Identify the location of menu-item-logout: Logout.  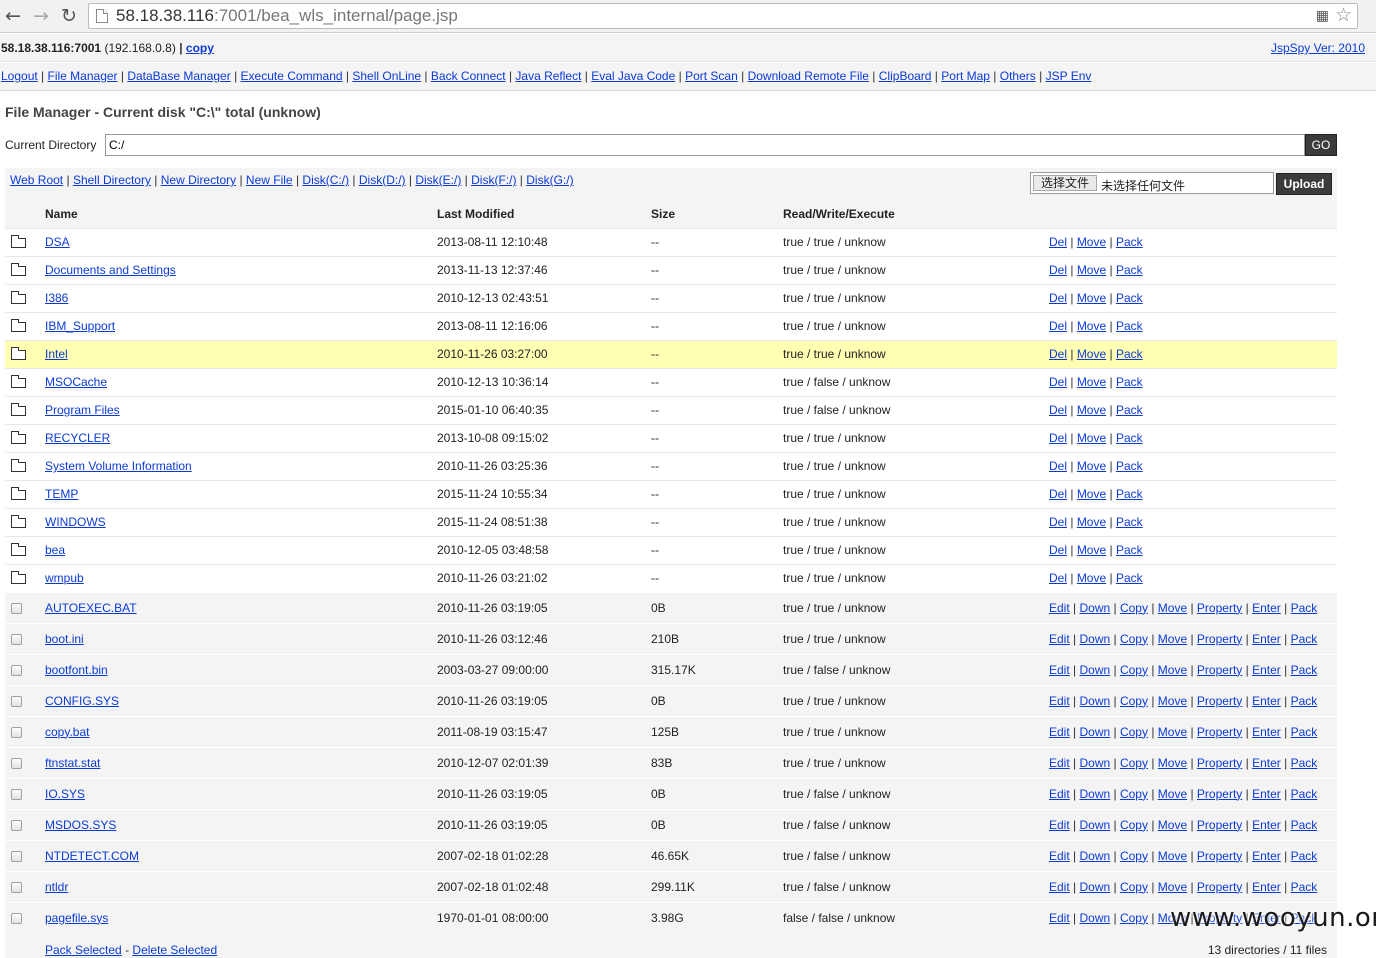
(19, 76).